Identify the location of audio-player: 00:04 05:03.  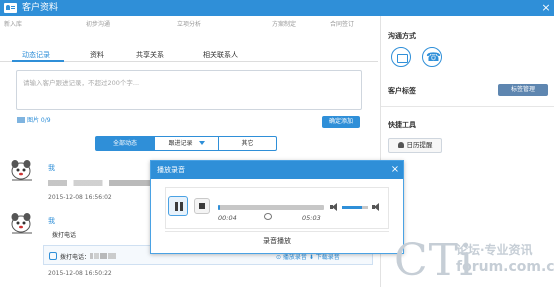
(277, 208).